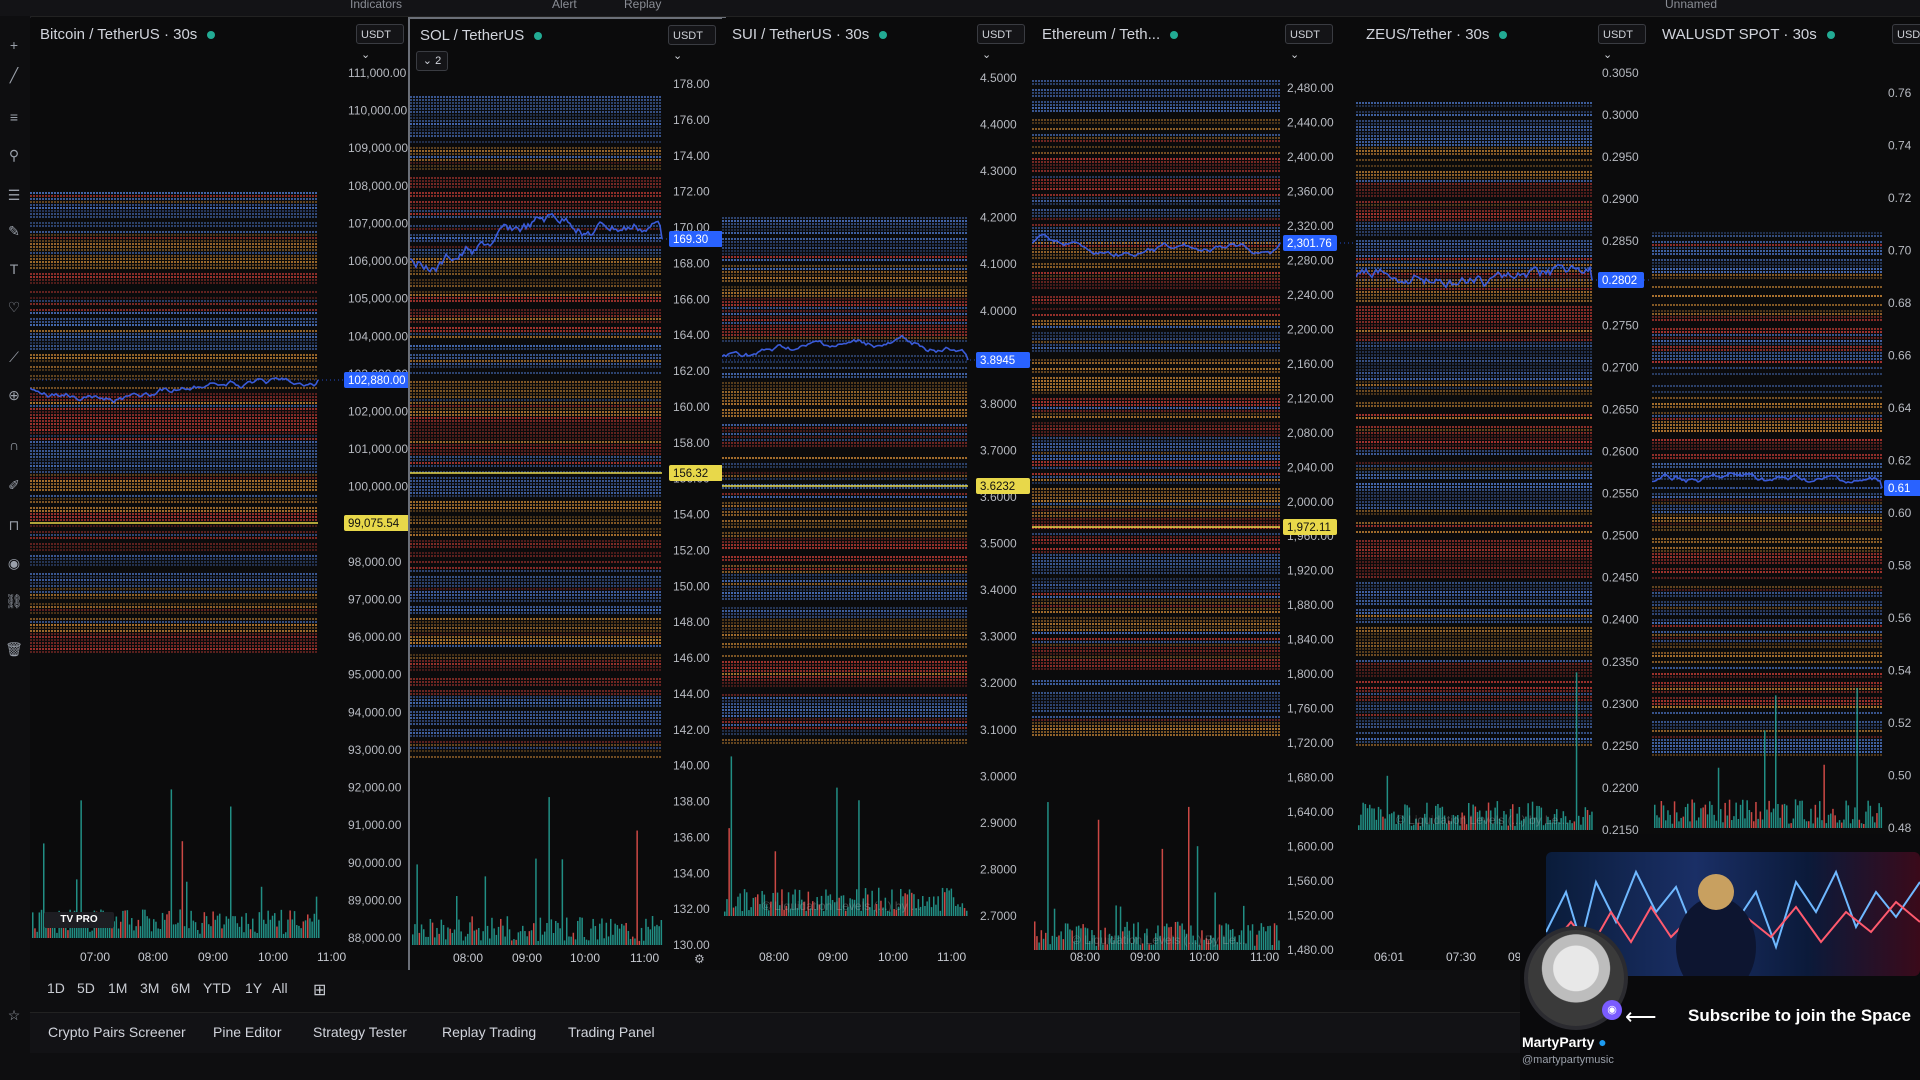 This screenshot has height=1080, width=1920. What do you see at coordinates (1620, 746) in the screenshot?
I see `price-tick-label: 0.2250` at bounding box center [1620, 746].